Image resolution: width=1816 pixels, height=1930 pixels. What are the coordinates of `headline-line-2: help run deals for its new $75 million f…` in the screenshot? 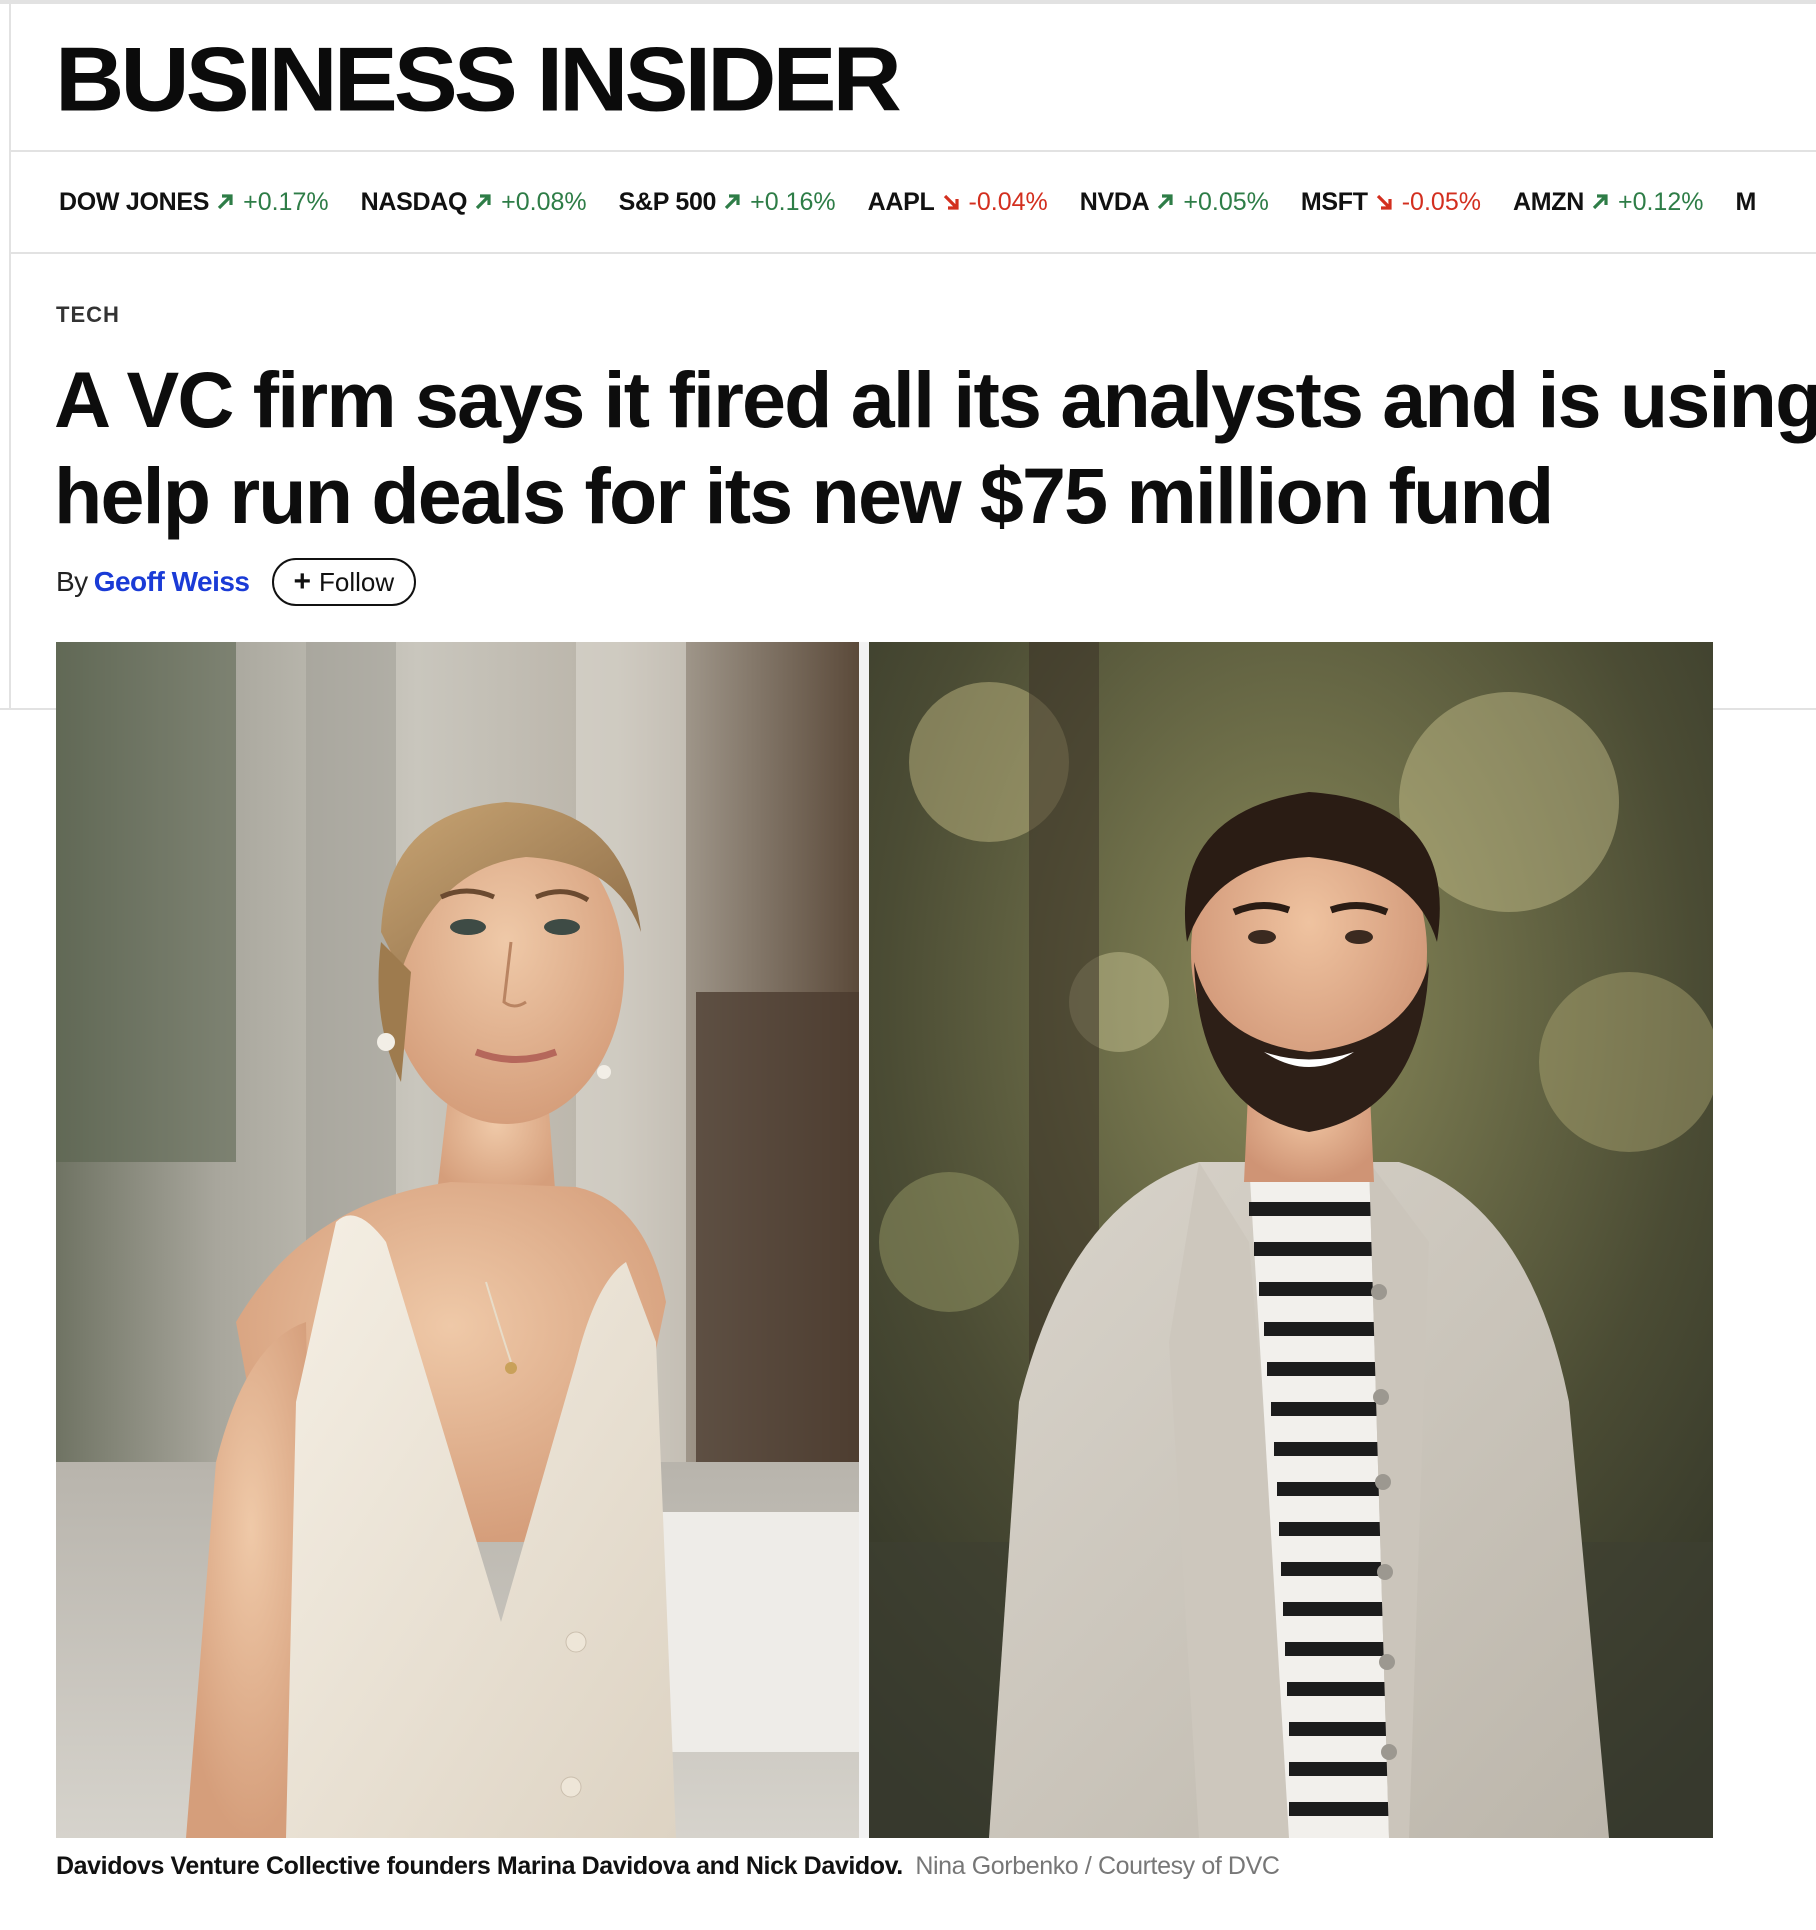 It's located at (804, 495).